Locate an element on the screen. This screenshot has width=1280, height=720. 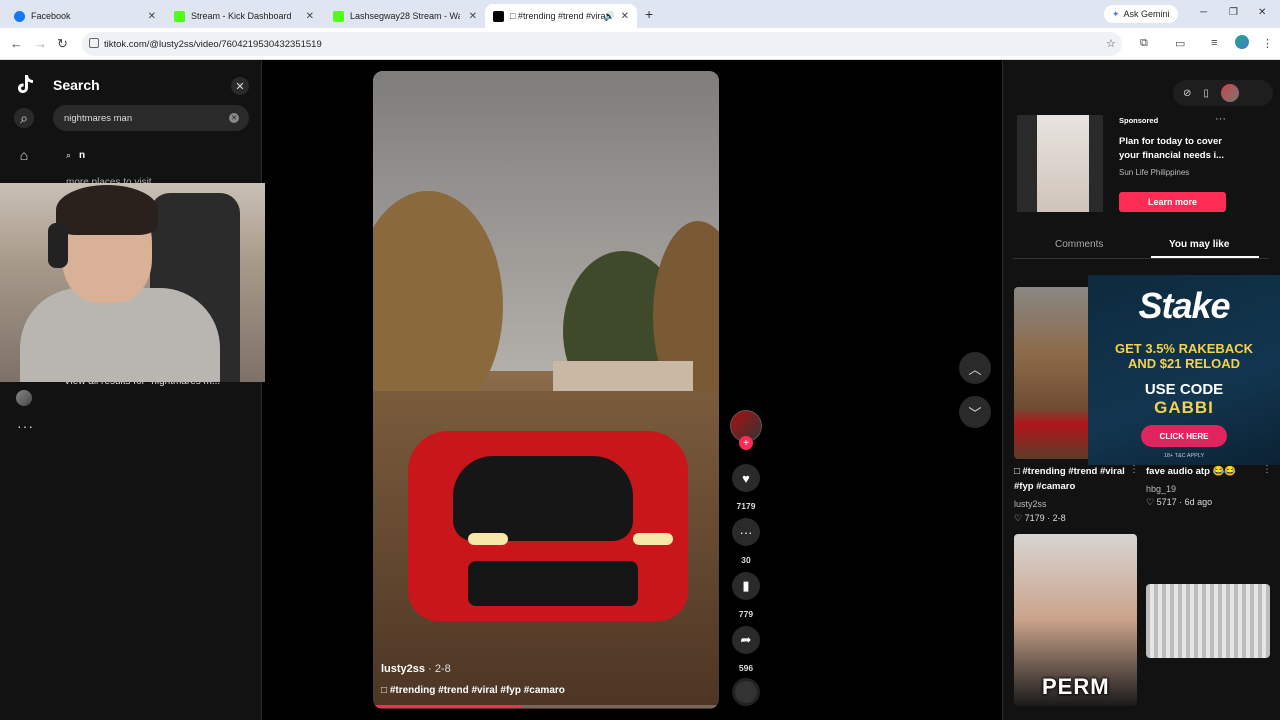
sponsored-label: Sponsored is located at coordinates (1139, 120).